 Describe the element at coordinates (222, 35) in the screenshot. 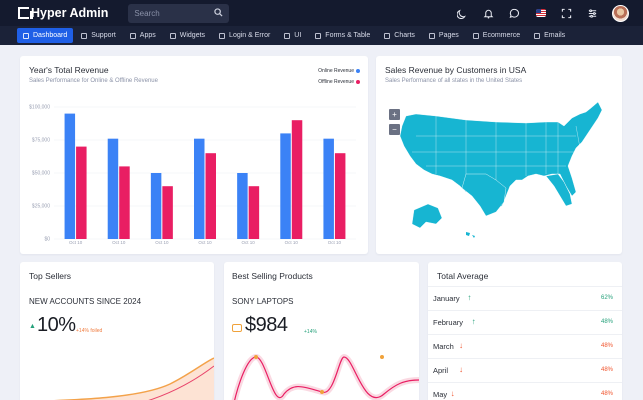

I see `lock-icon` at that location.